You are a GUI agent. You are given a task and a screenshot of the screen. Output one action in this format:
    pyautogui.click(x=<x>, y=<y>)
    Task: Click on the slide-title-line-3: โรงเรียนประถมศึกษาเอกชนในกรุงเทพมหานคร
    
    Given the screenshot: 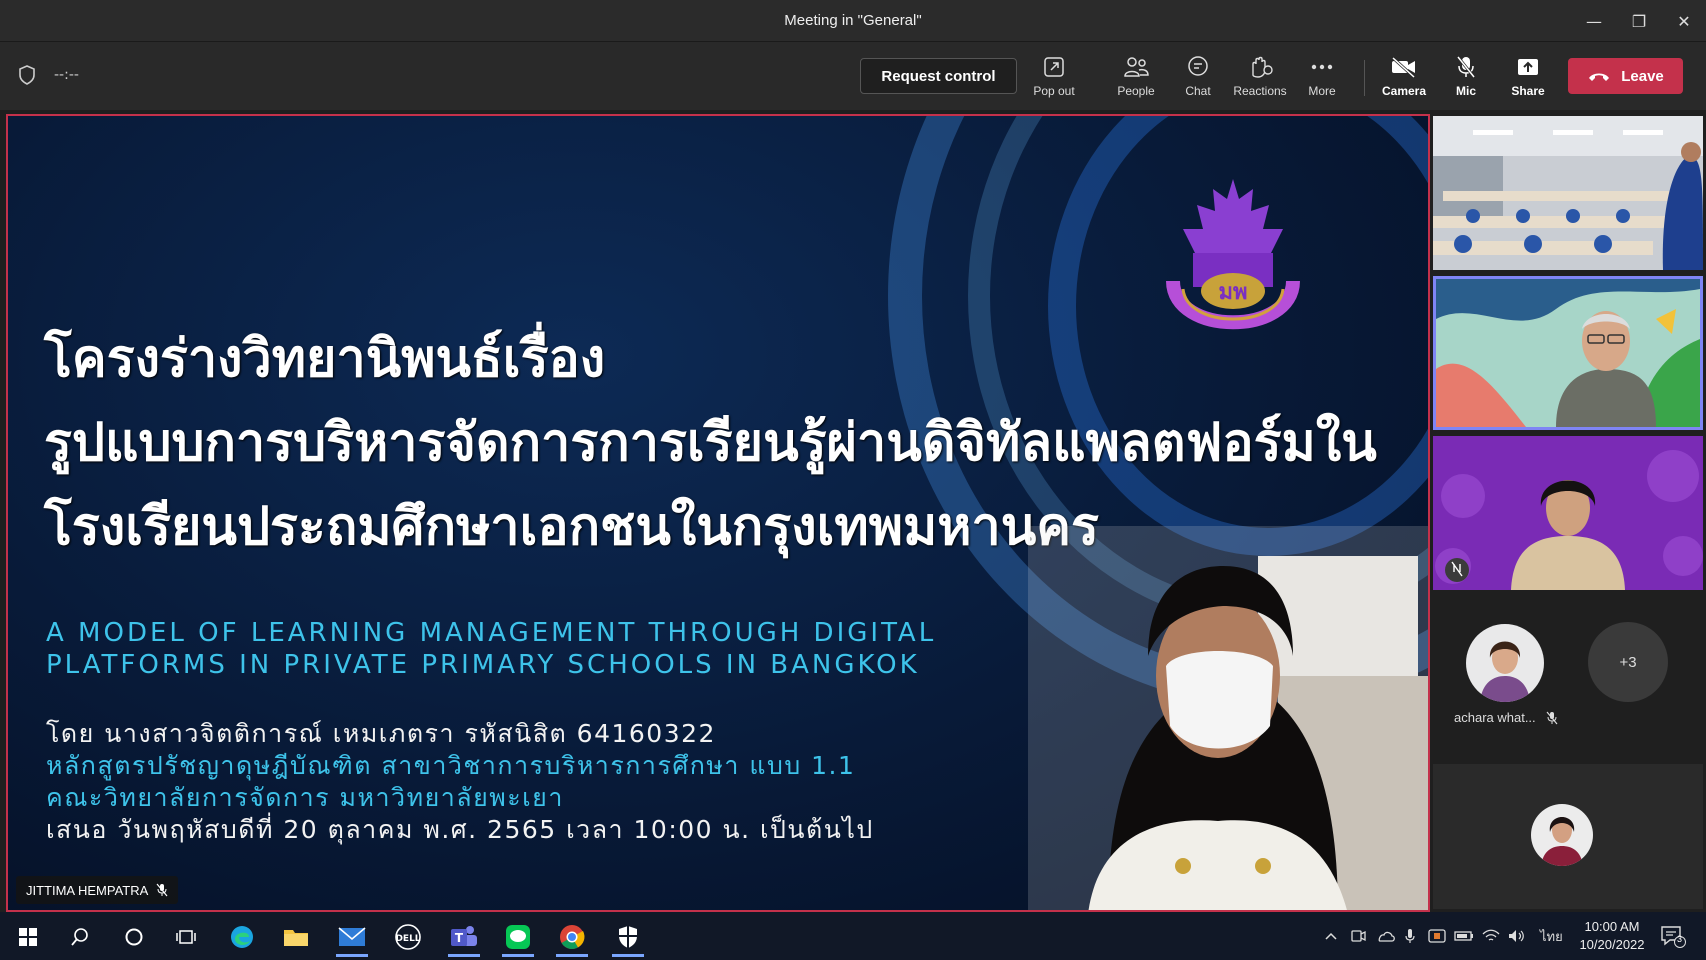 What is the action you would take?
    pyautogui.click(x=571, y=527)
    